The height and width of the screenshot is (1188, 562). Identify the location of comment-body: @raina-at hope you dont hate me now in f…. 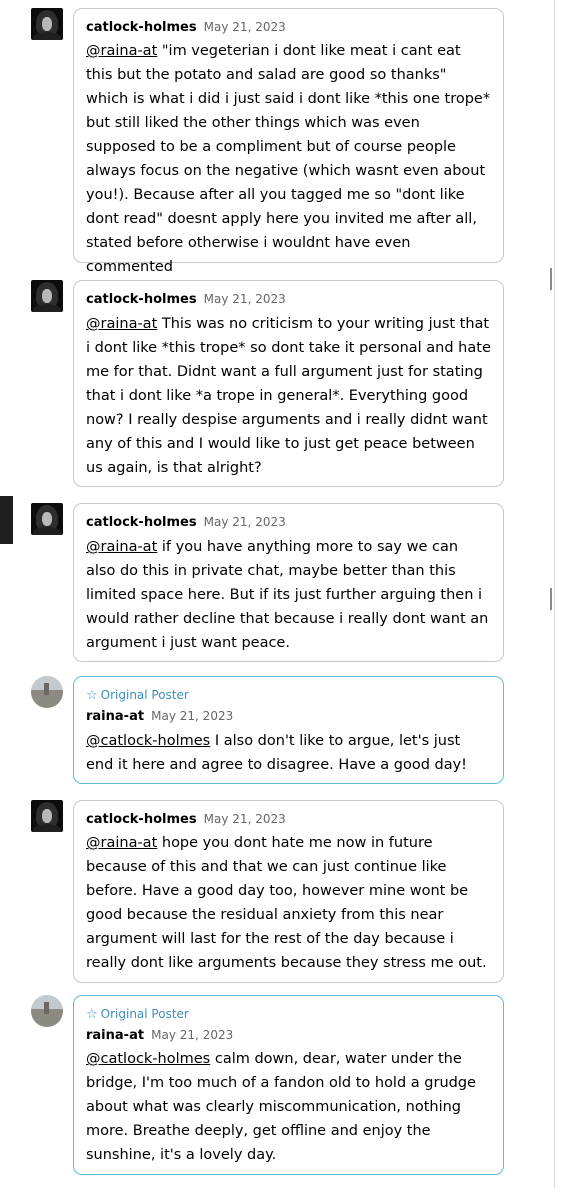
(288, 903).